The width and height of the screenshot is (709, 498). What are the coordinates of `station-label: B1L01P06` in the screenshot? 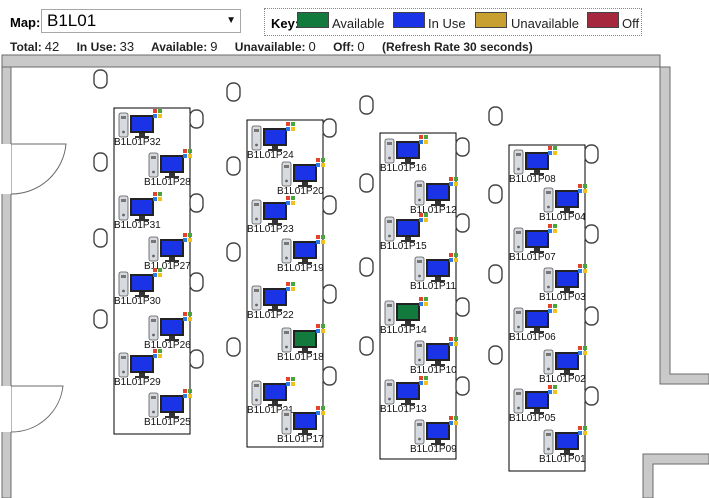 It's located at (532, 337).